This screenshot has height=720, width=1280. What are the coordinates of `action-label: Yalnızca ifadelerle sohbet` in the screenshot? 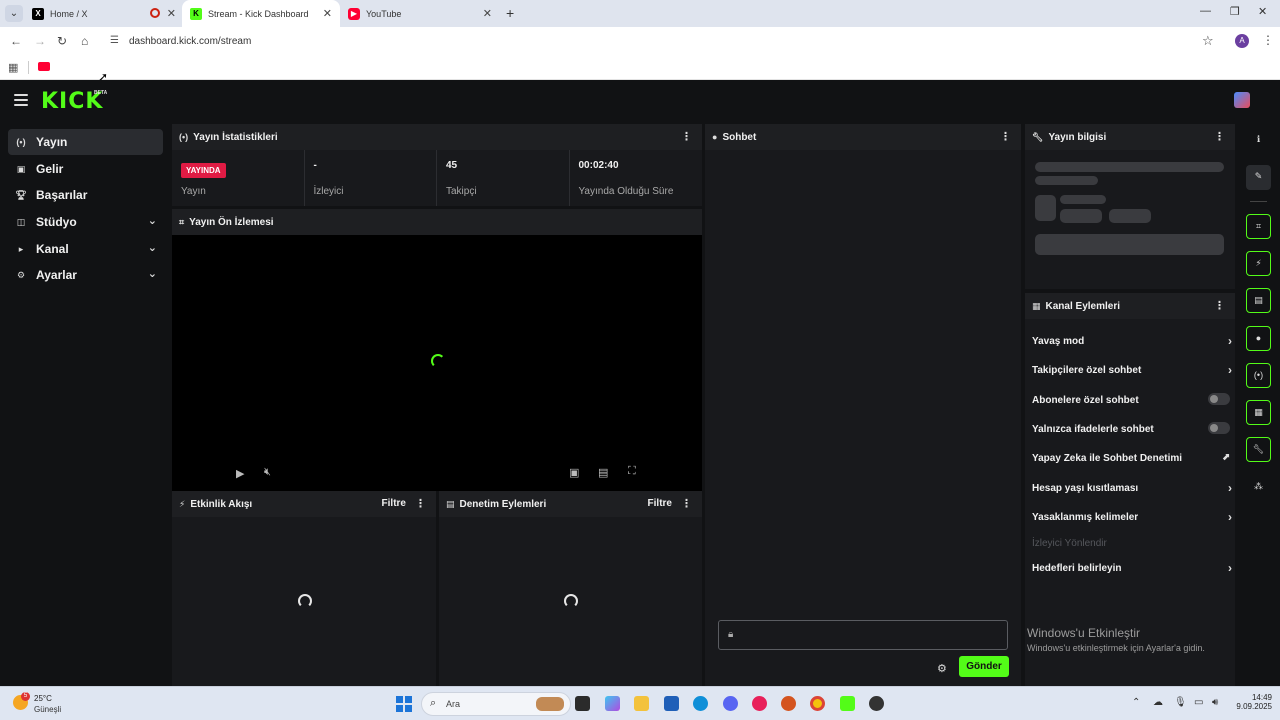 It's located at (1093, 429).